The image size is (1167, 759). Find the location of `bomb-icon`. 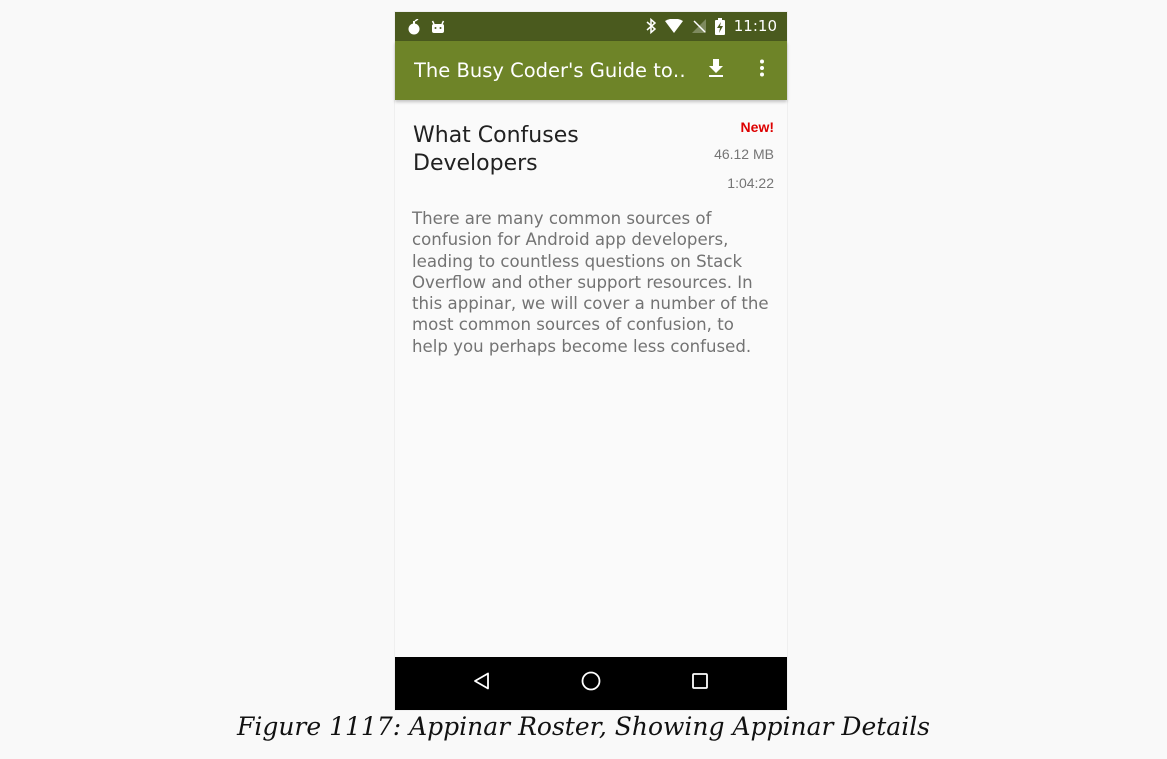

bomb-icon is located at coordinates (414, 27).